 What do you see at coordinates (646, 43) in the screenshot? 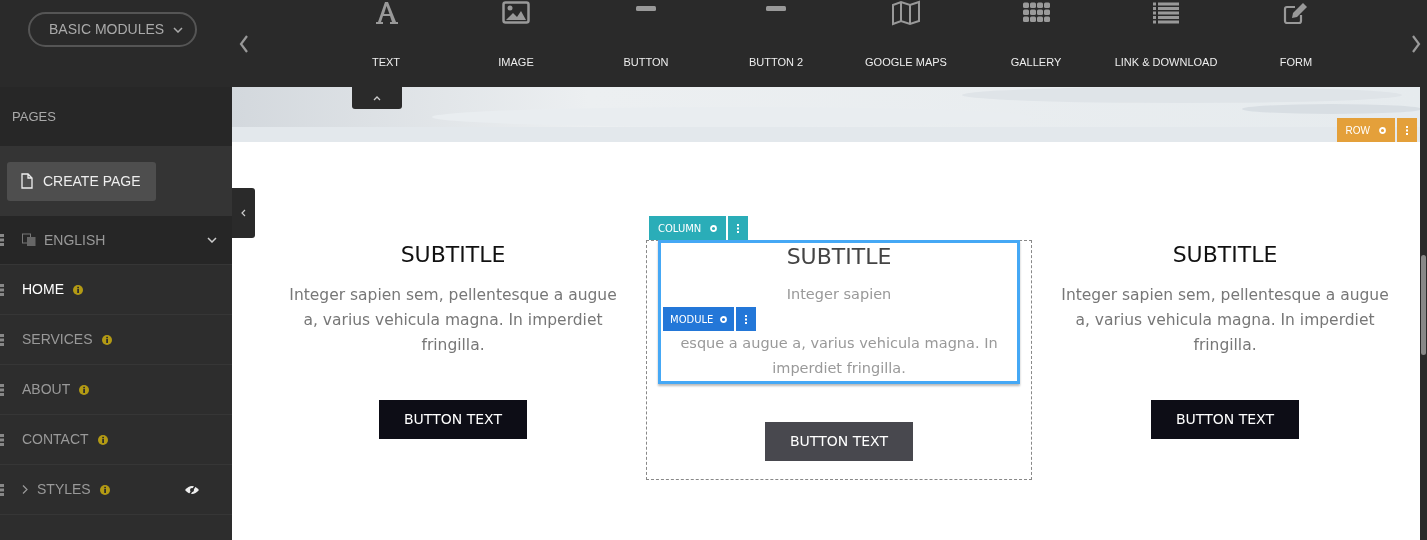
I see `module-tile: BUTTON` at bounding box center [646, 43].